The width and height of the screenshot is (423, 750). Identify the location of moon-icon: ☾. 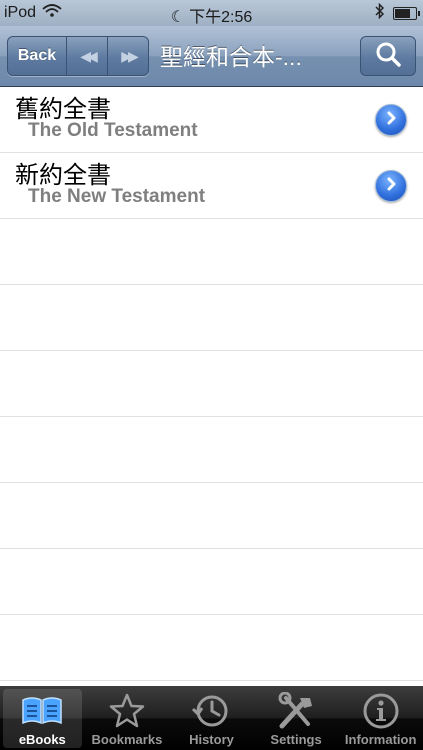
(178, 17).